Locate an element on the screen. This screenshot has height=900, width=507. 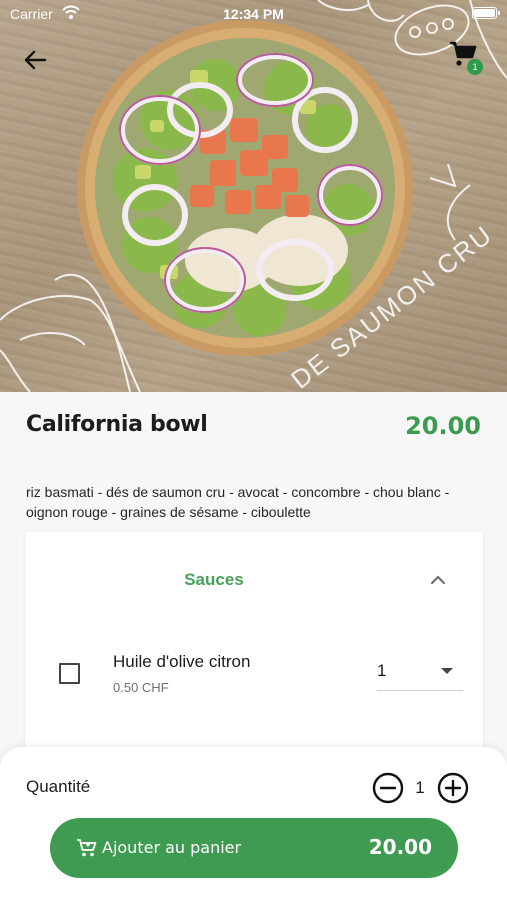
product-name: California bowl is located at coordinates (117, 424).